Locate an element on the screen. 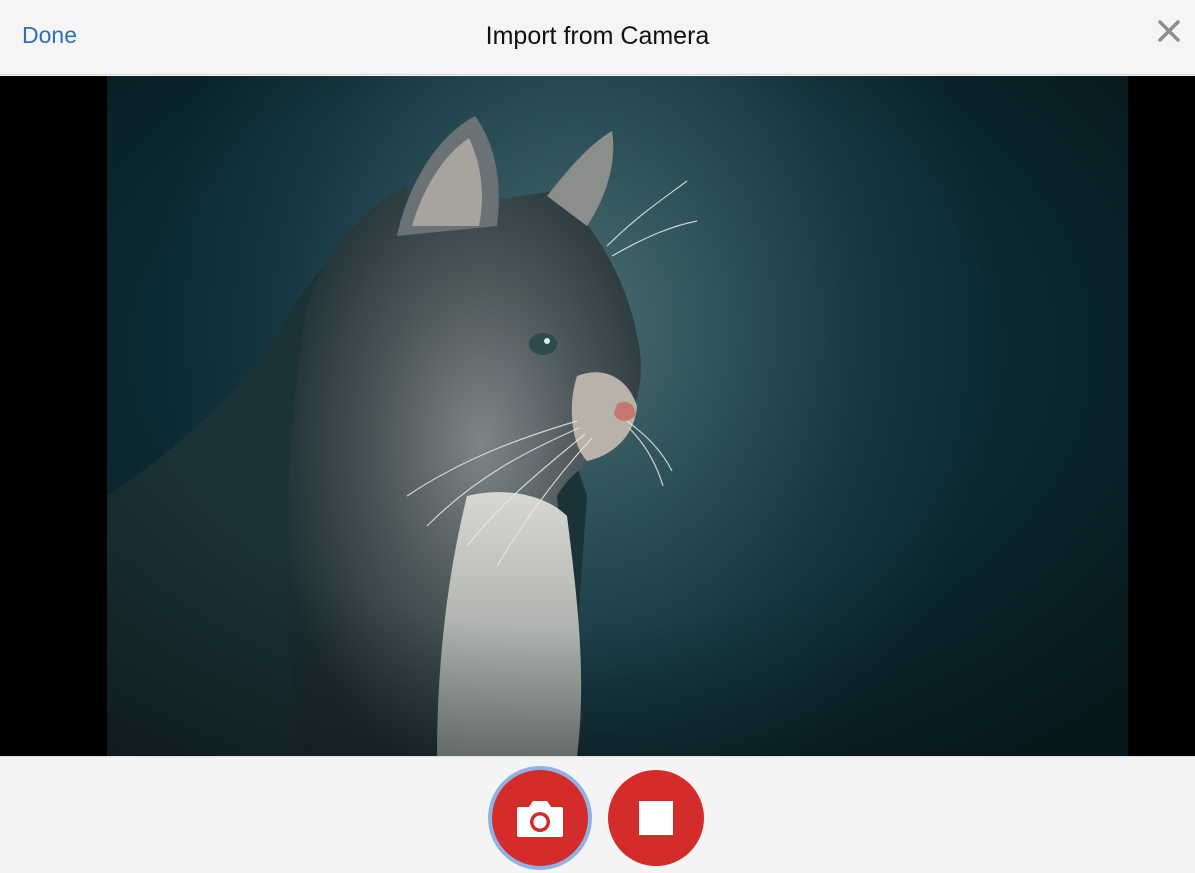  dialog-header: Done Import from Camera is located at coordinates (597, 37).